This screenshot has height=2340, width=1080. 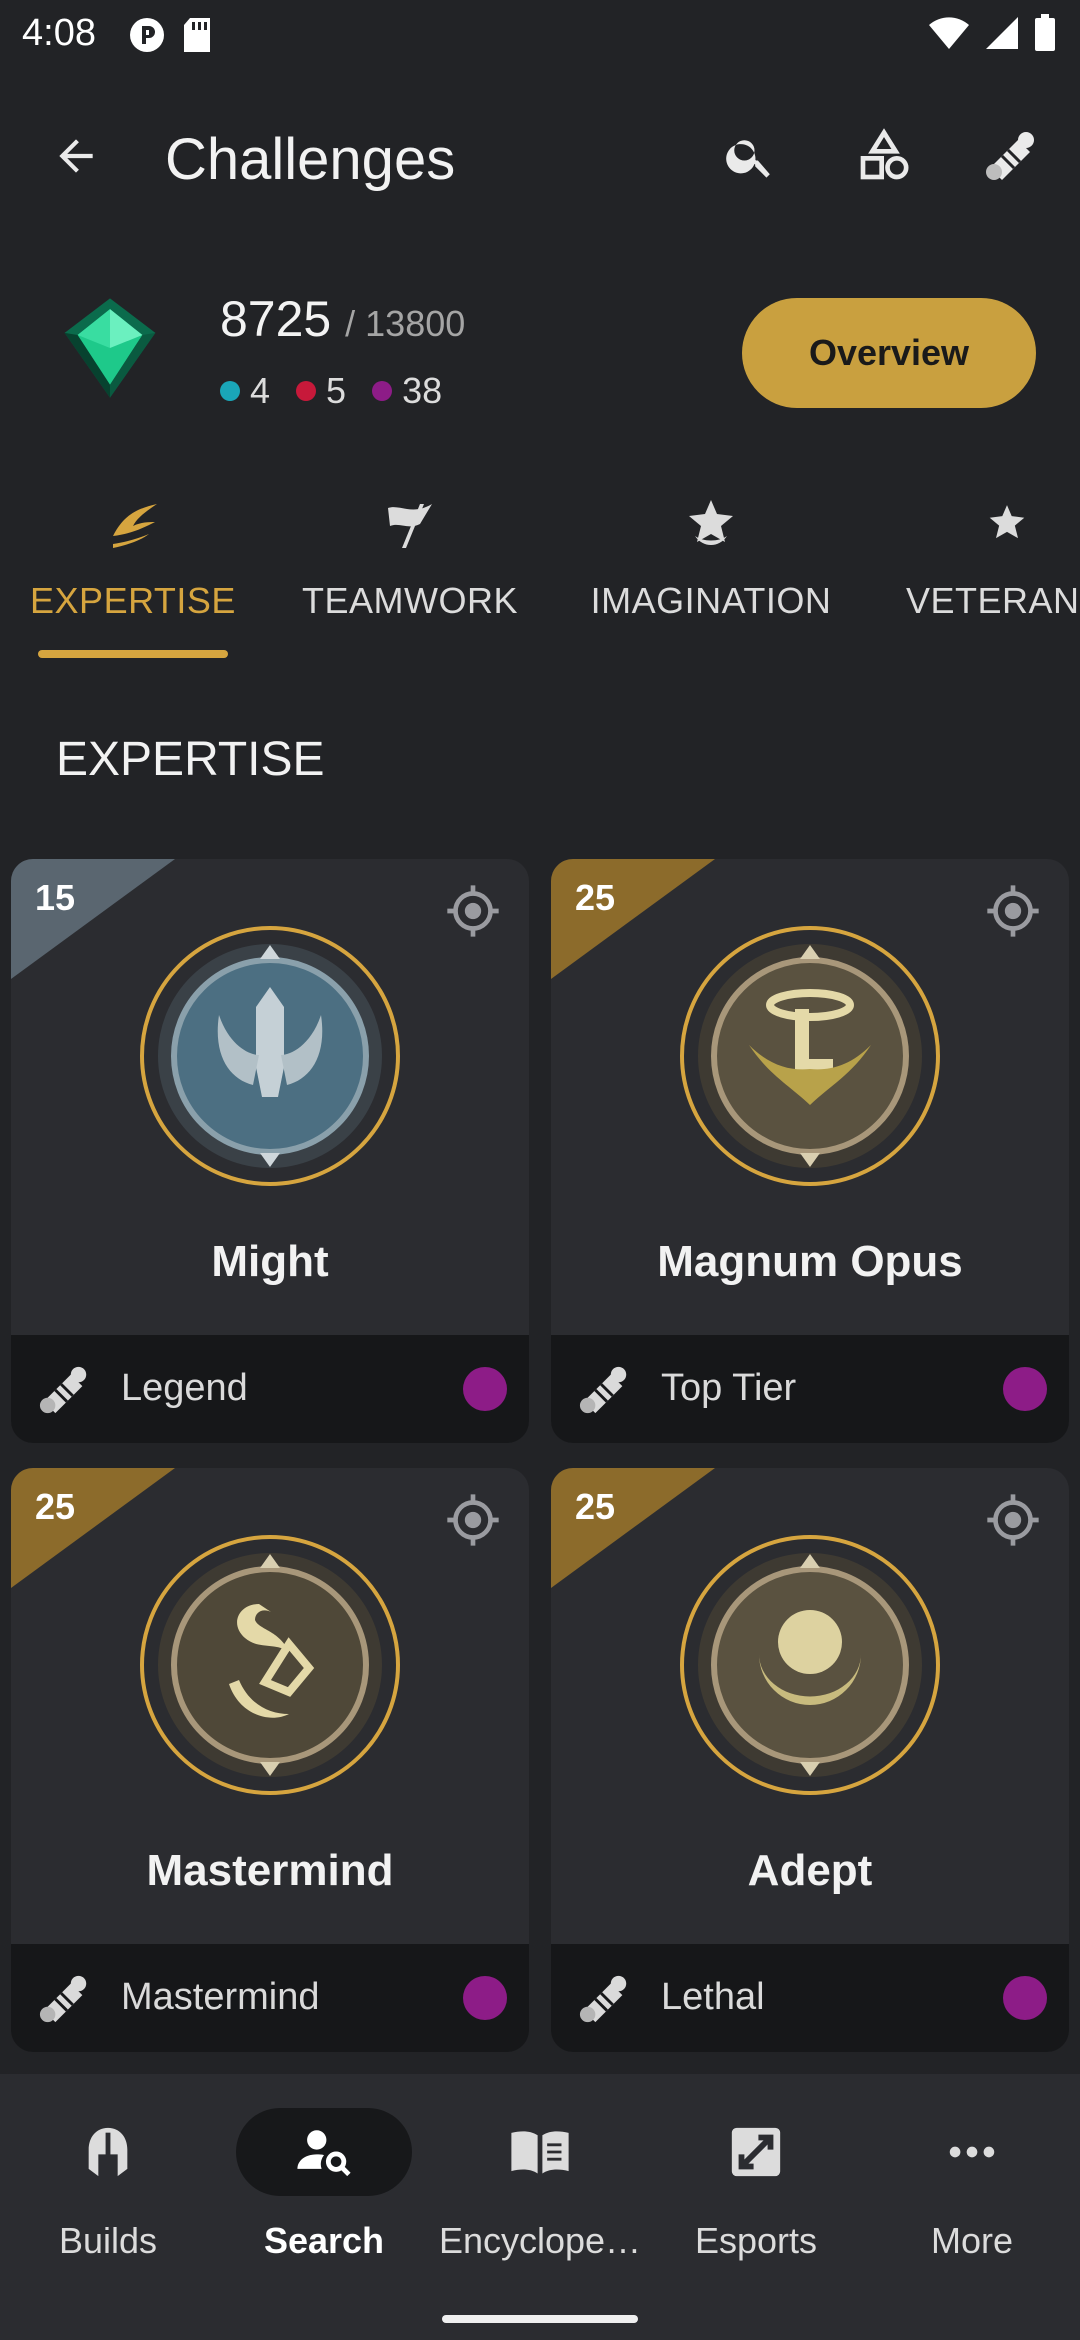 I want to click on shapes-icon, so click(x=884, y=154).